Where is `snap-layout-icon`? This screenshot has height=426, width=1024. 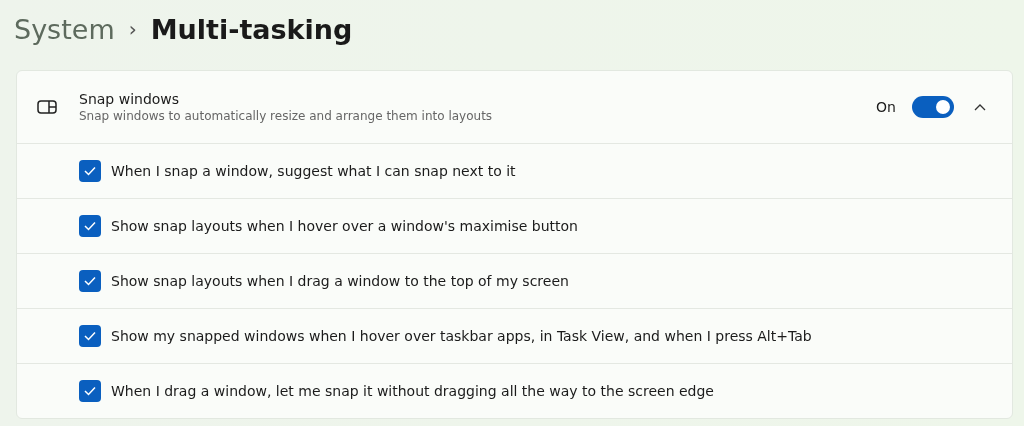
snap-layout-icon is located at coordinates (47, 107).